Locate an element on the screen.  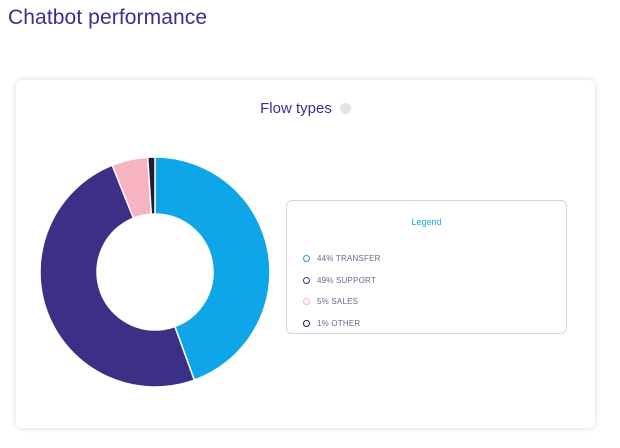
legend-title: Legend is located at coordinates (426, 222).